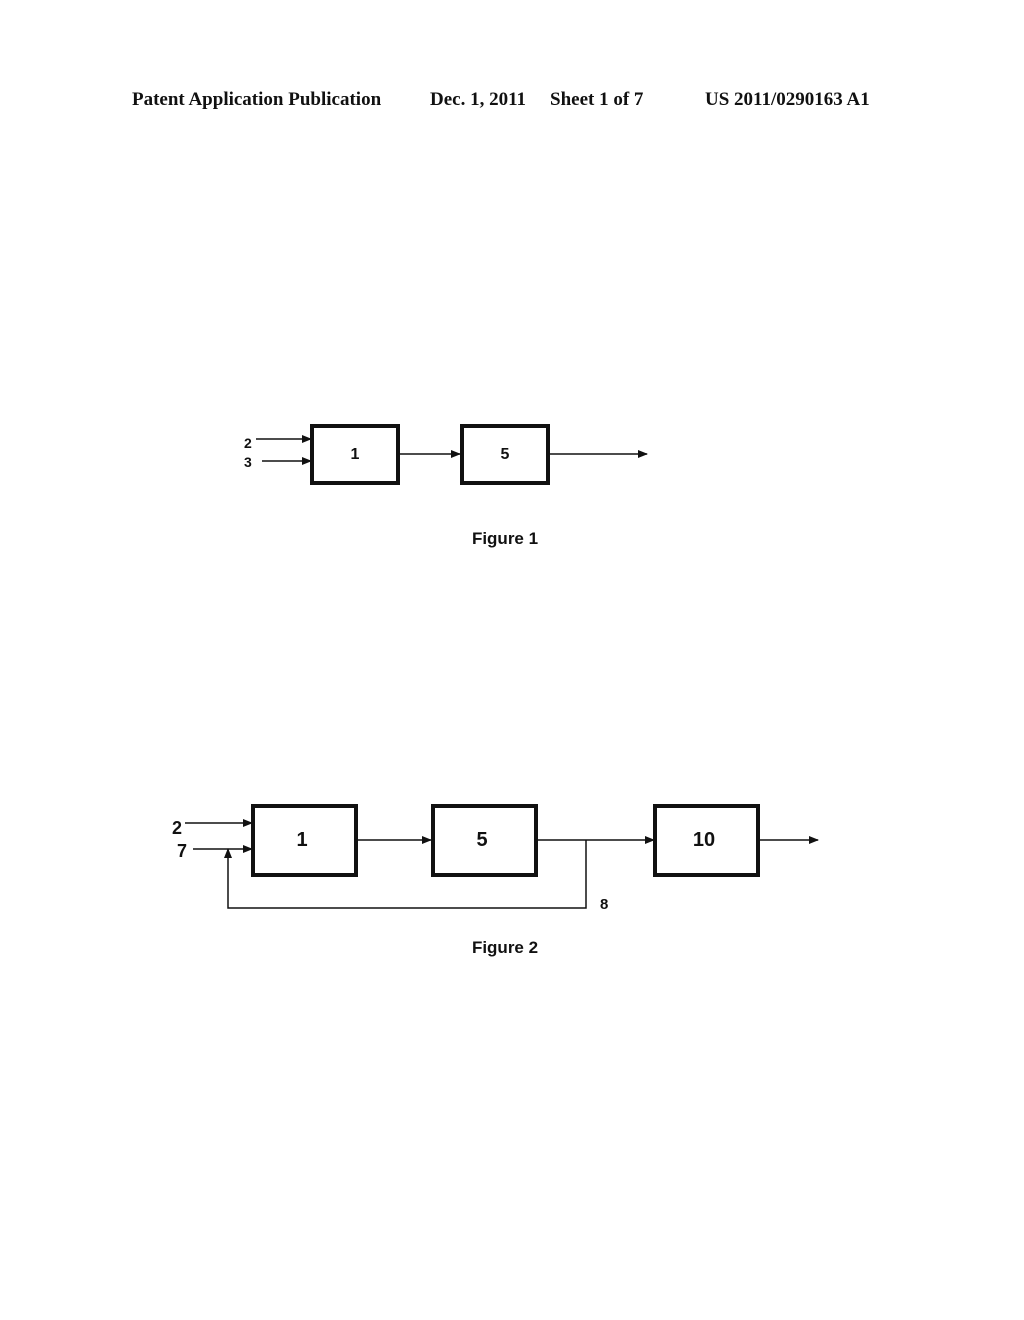 Image resolution: width=1024 pixels, height=1320 pixels. I want to click on fig1-input-label-3: 3, so click(248, 462).